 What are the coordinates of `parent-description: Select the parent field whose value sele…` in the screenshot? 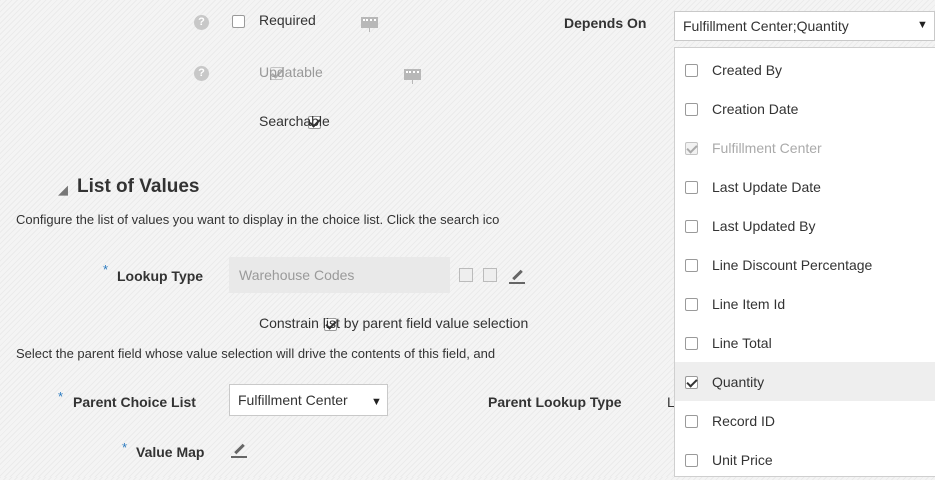 It's located at (256, 353).